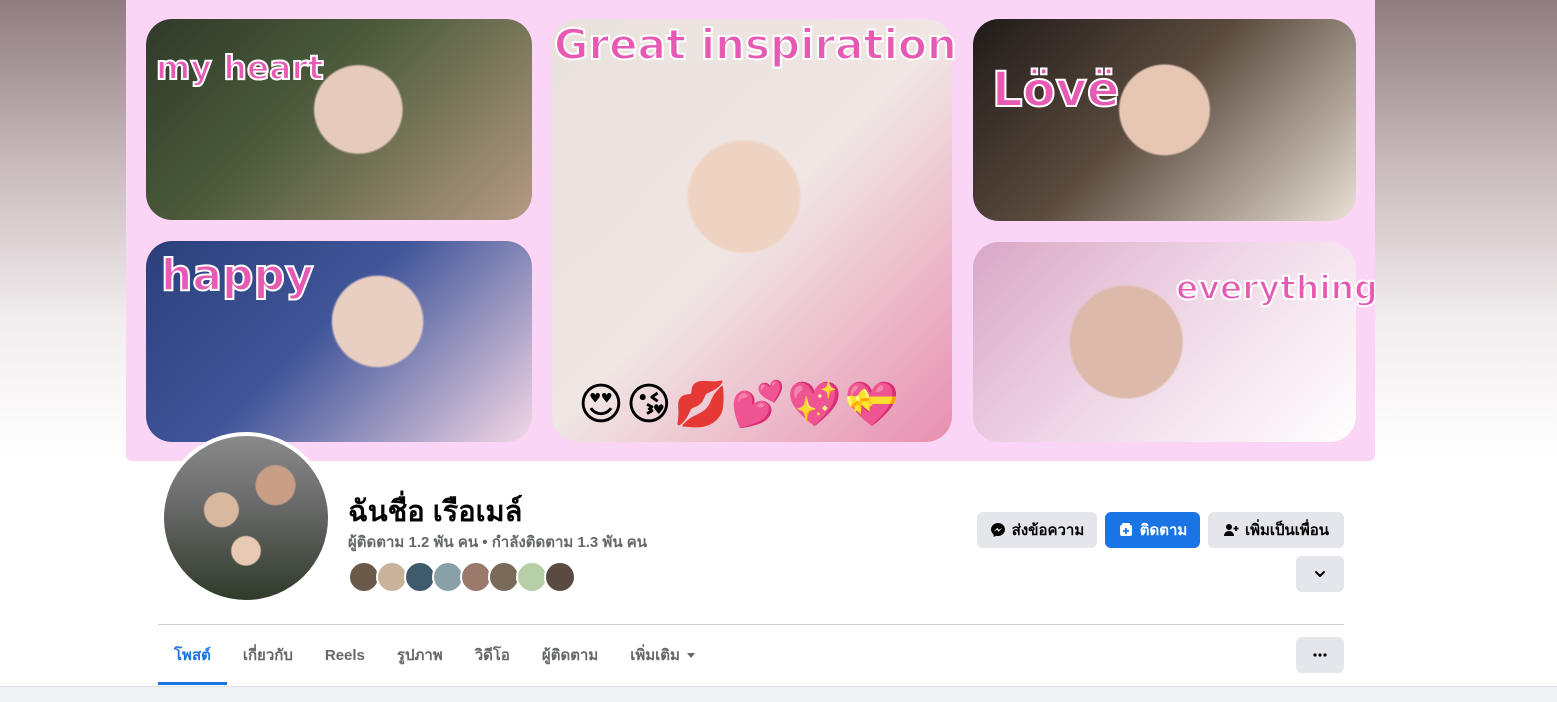  I want to click on tab-label: เพิ่มเติม, so click(655, 655).